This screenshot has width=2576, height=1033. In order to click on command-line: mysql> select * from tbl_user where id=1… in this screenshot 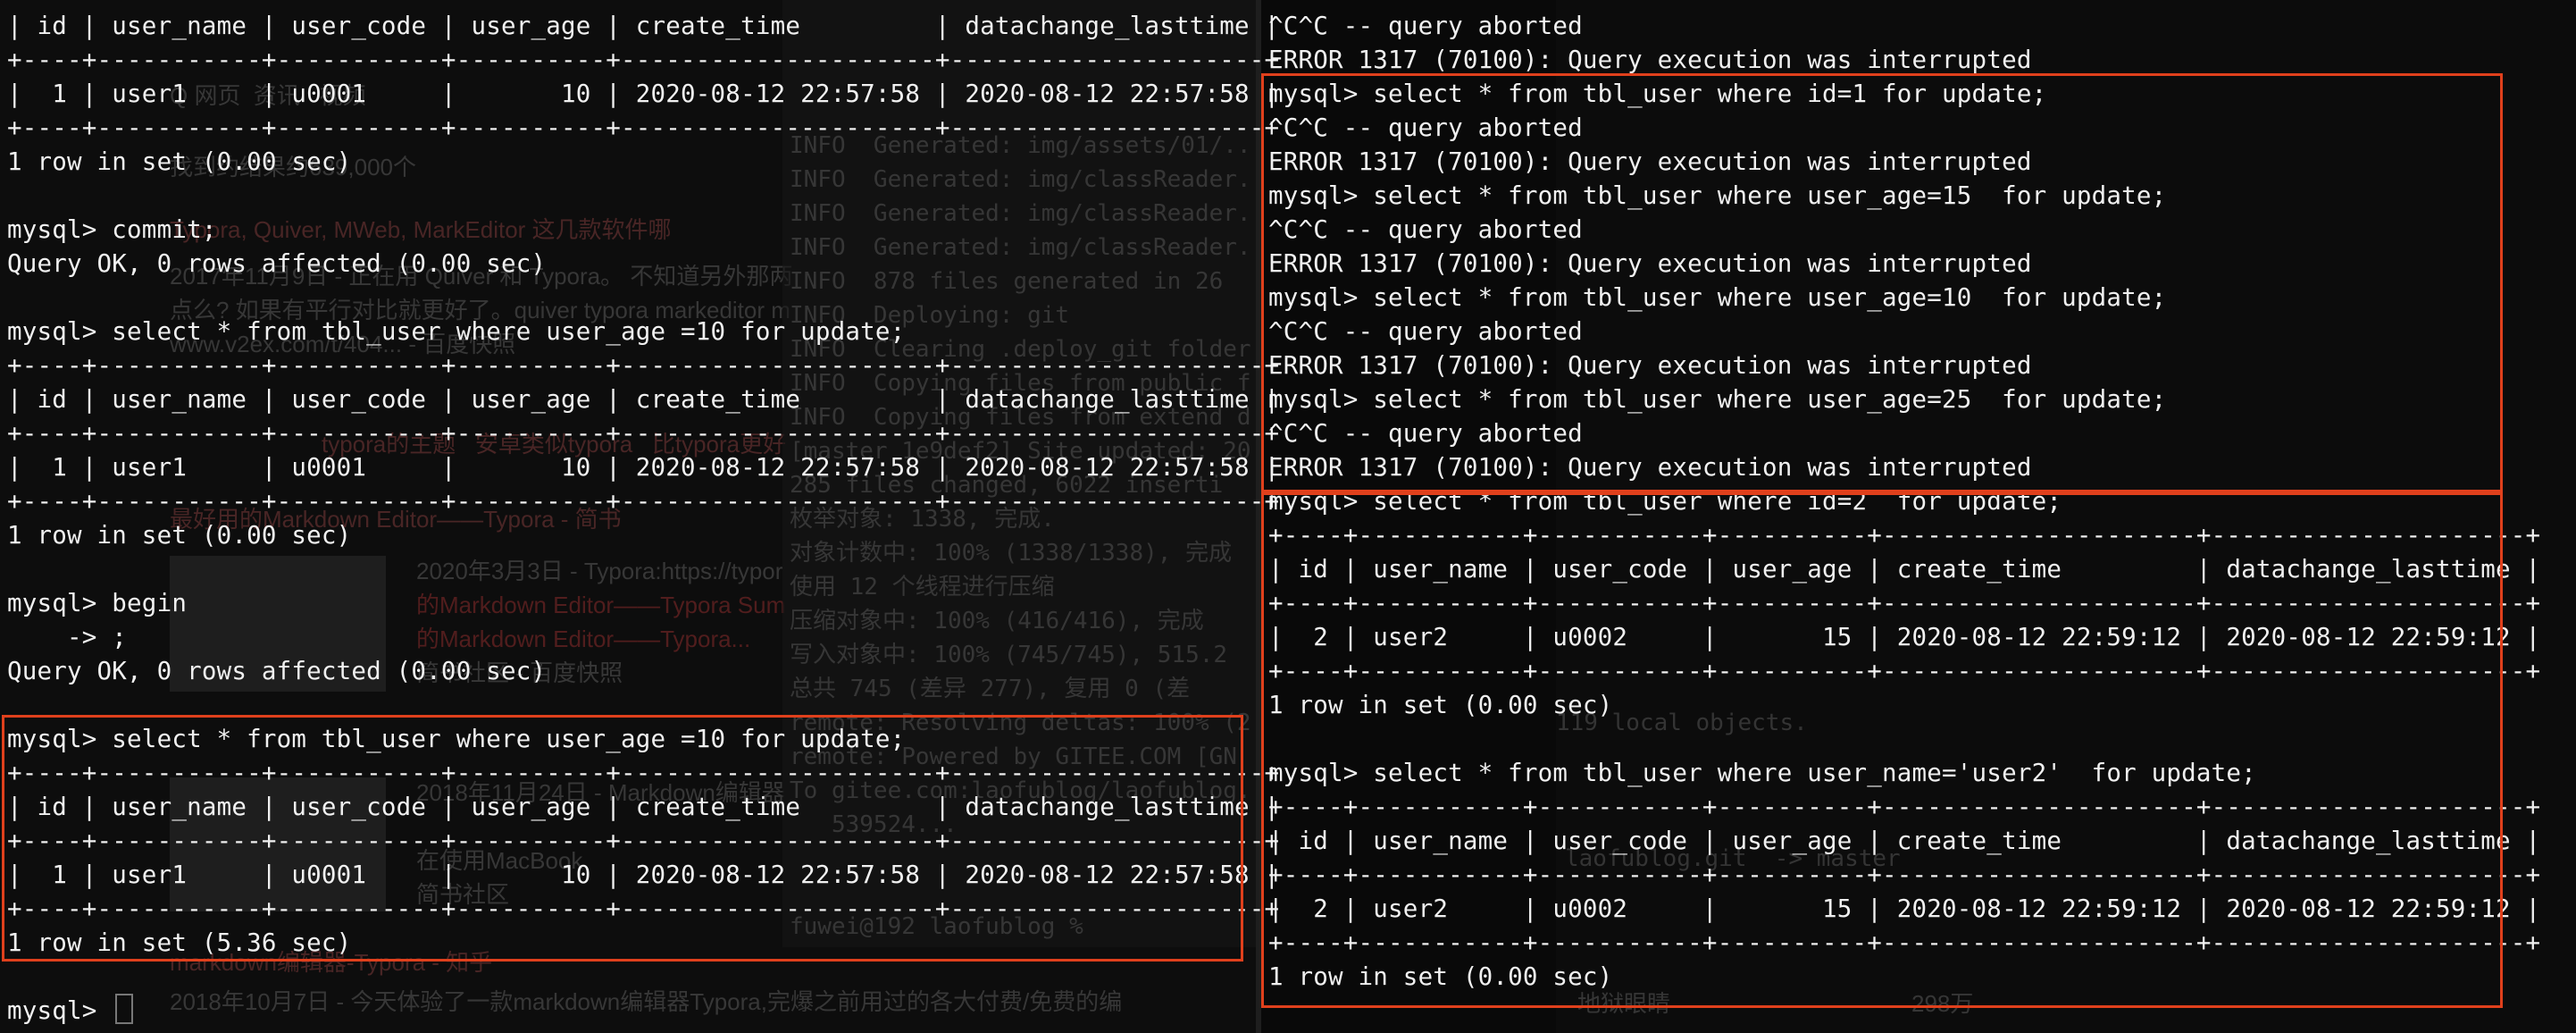, I will do `click(1658, 94)`.